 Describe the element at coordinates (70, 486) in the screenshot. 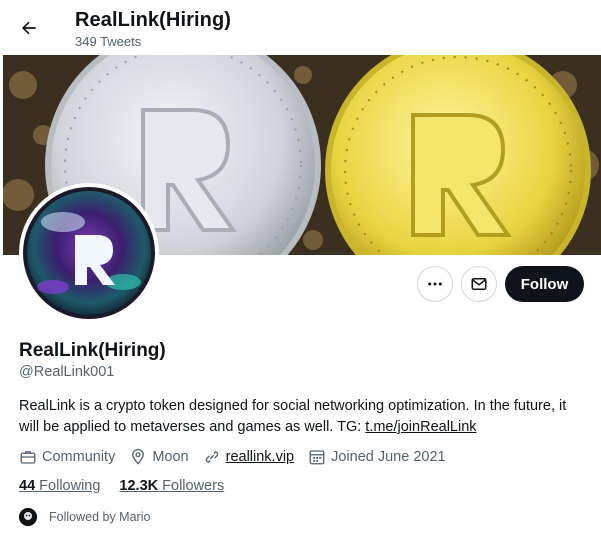

I see `following-label: Following` at that location.